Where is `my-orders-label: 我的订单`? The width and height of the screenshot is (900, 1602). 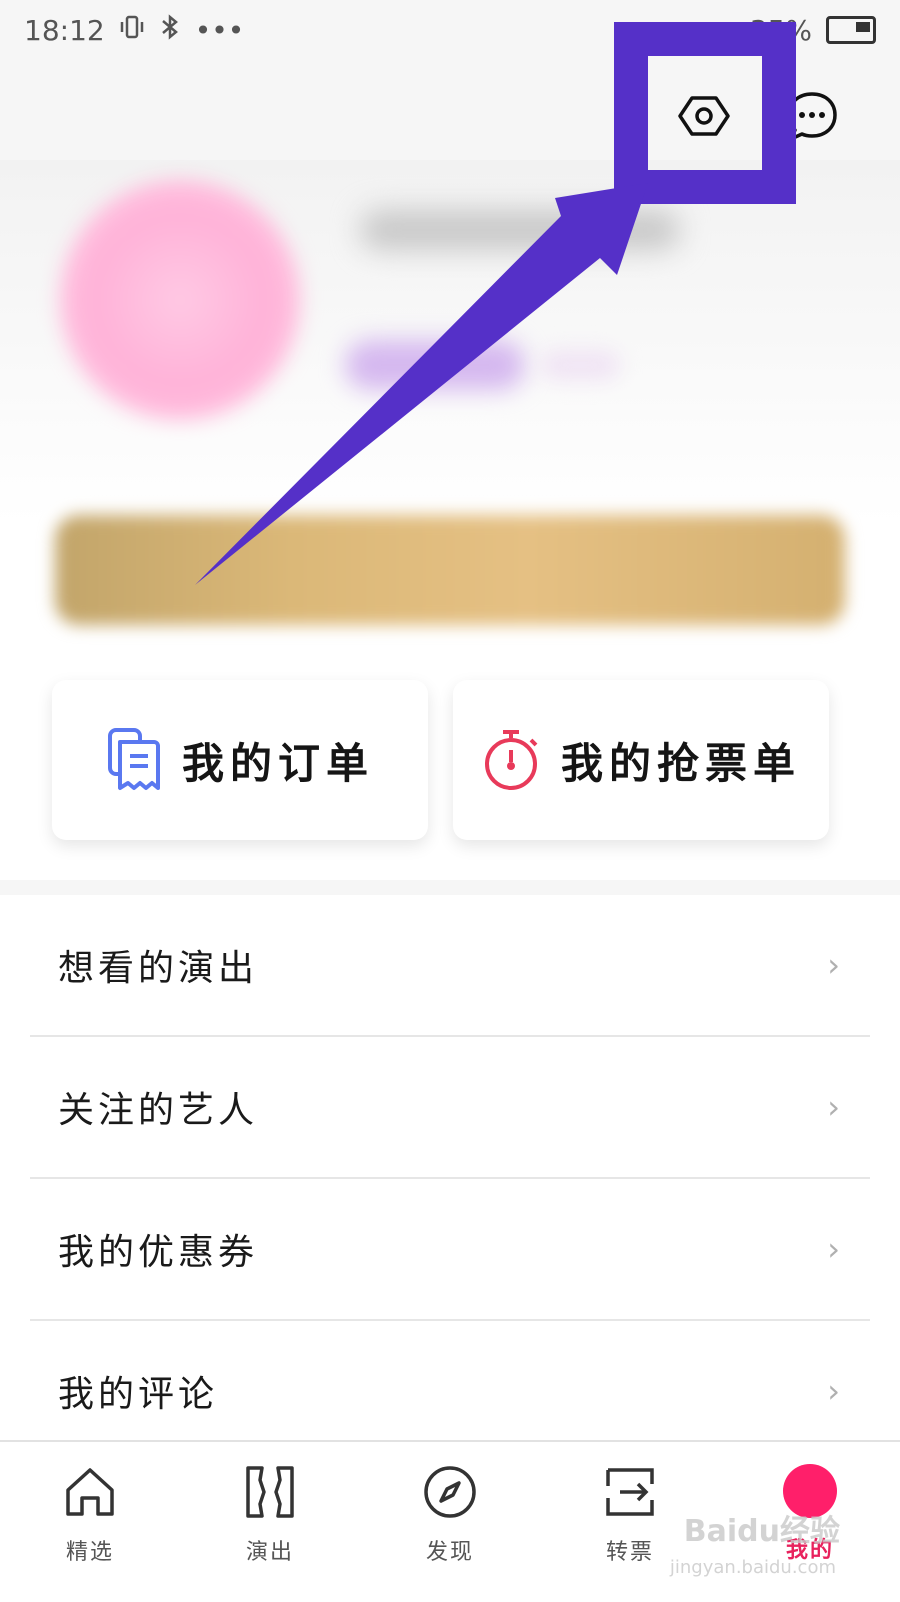
my-orders-label: 我的订单 is located at coordinates (277, 763).